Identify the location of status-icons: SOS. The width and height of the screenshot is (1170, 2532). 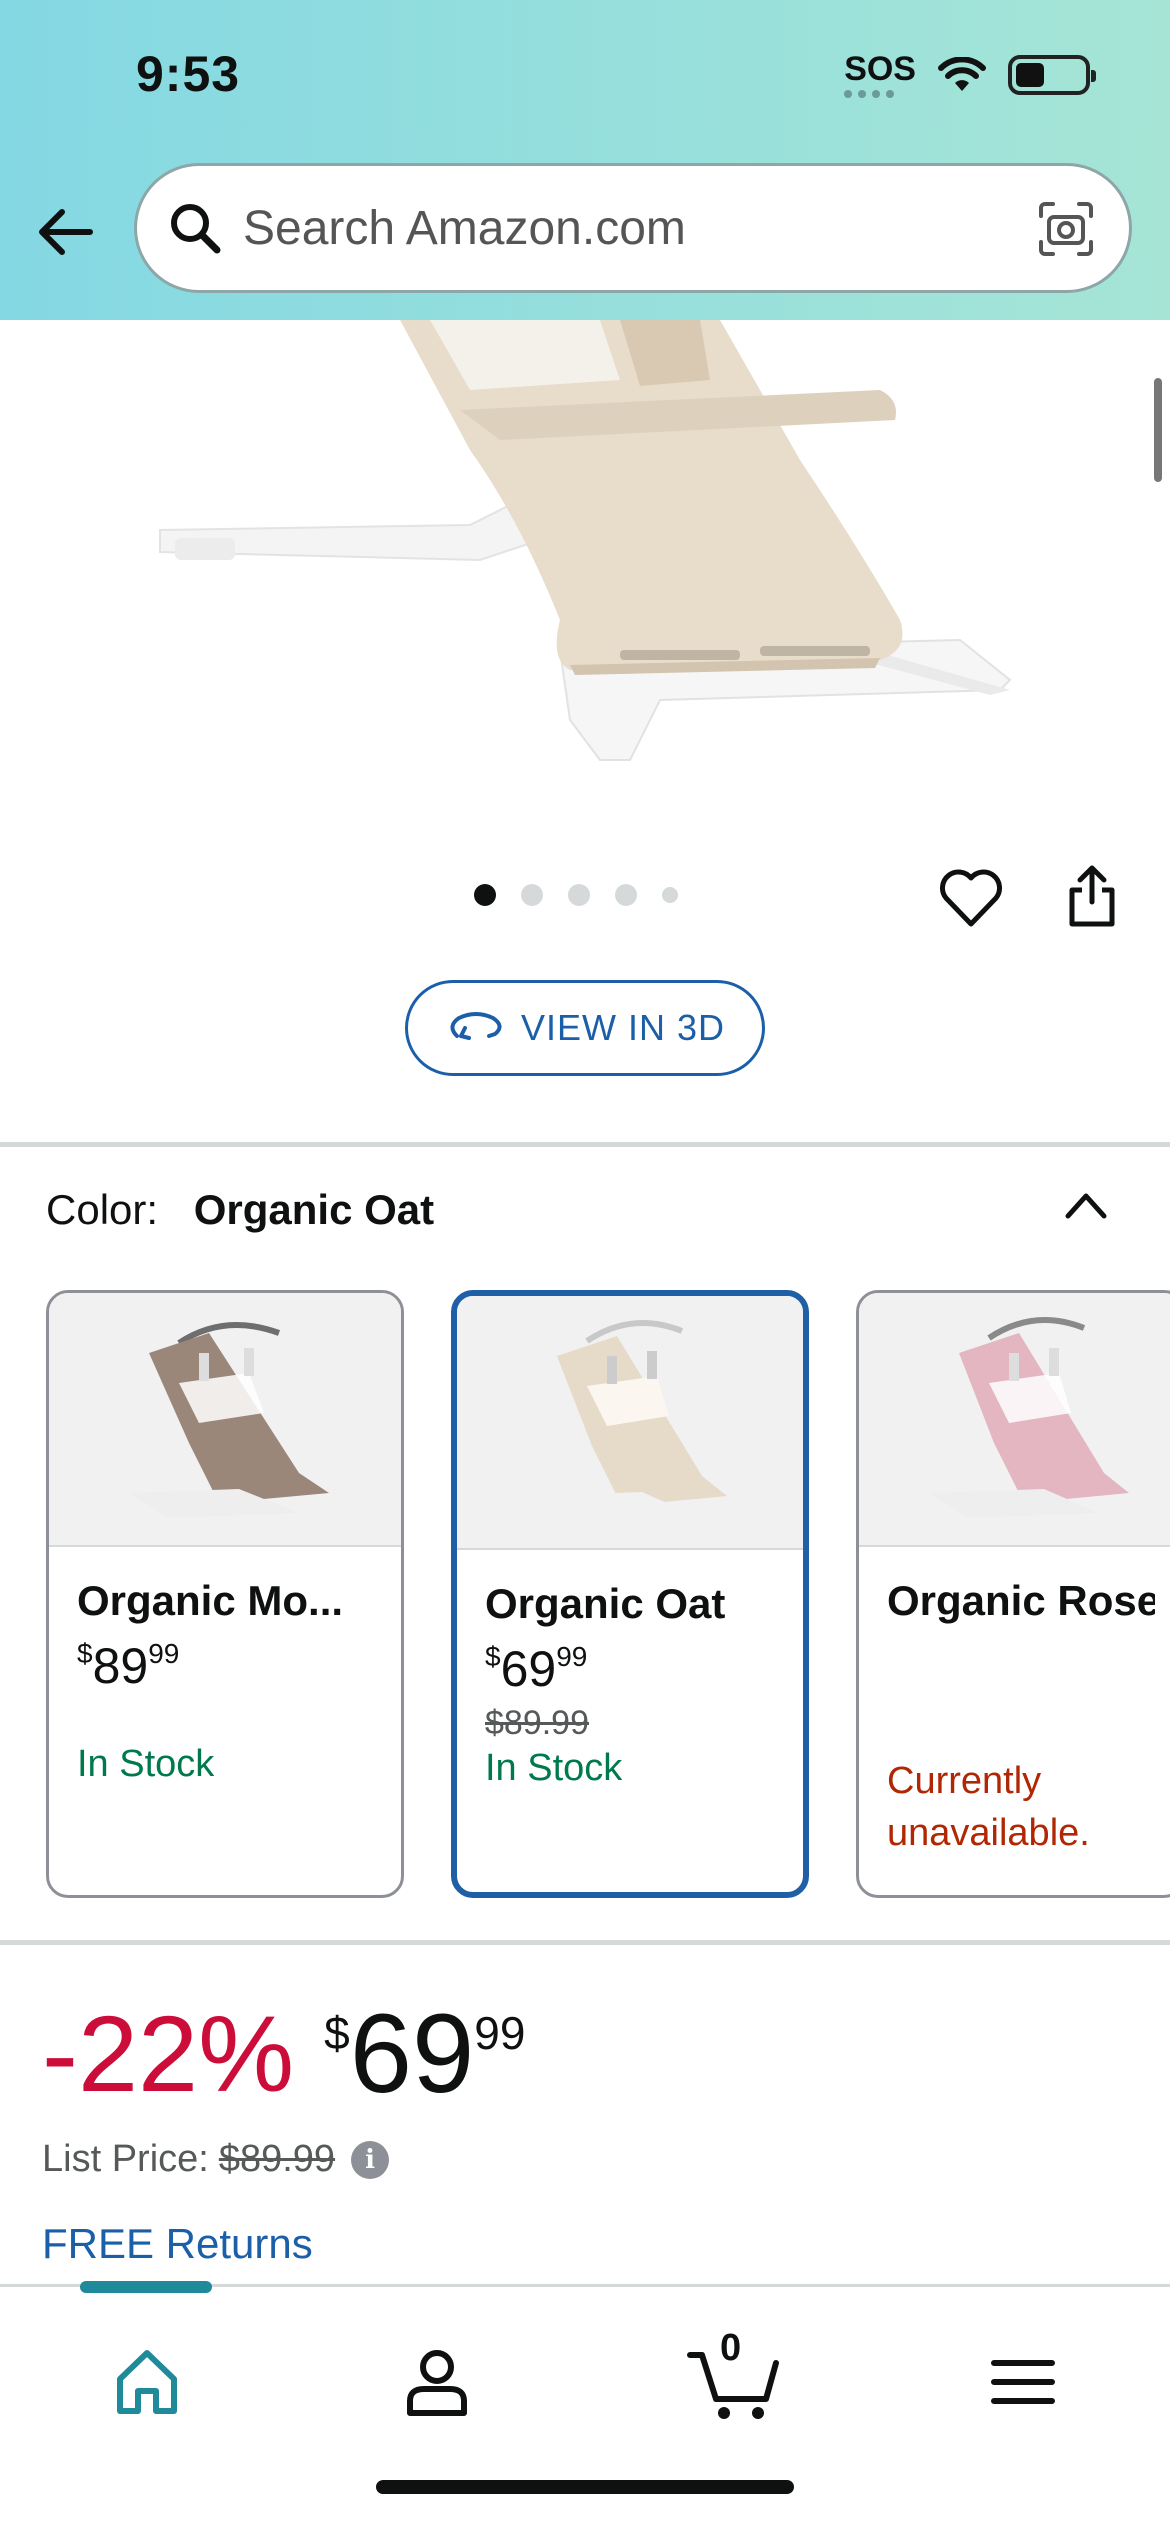
(970, 75).